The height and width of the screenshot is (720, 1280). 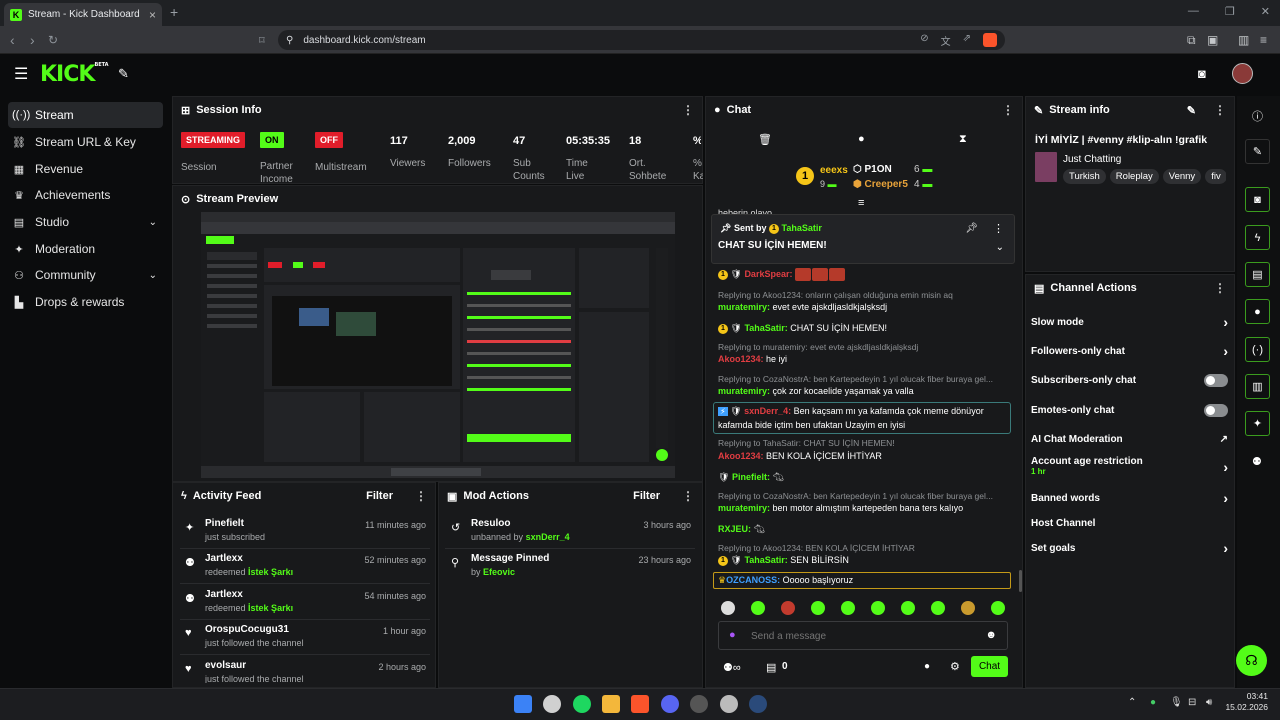 I want to click on avatar, so click(x=1242, y=73).